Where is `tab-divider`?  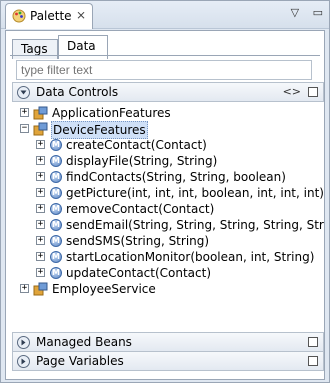
tab-divider is located at coordinates (165, 55).